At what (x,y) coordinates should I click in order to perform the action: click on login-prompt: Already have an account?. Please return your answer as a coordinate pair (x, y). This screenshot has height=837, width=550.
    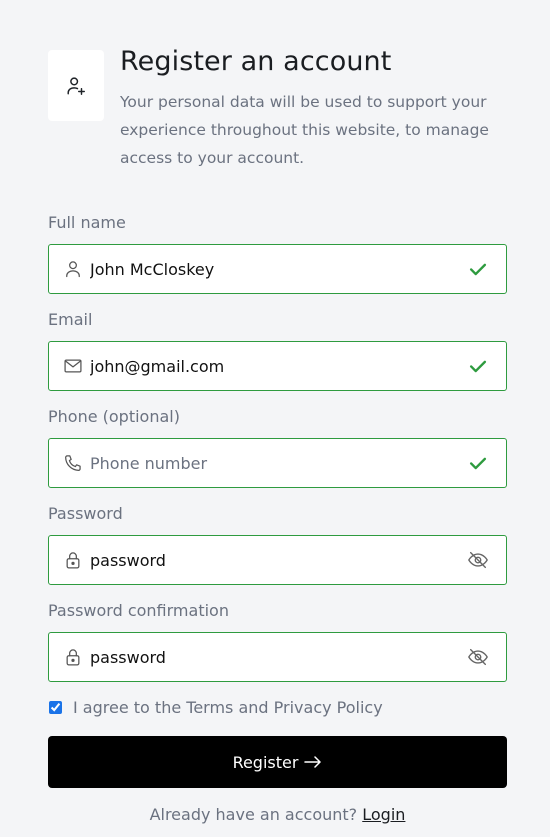
    Looking at the image, I should click on (253, 814).